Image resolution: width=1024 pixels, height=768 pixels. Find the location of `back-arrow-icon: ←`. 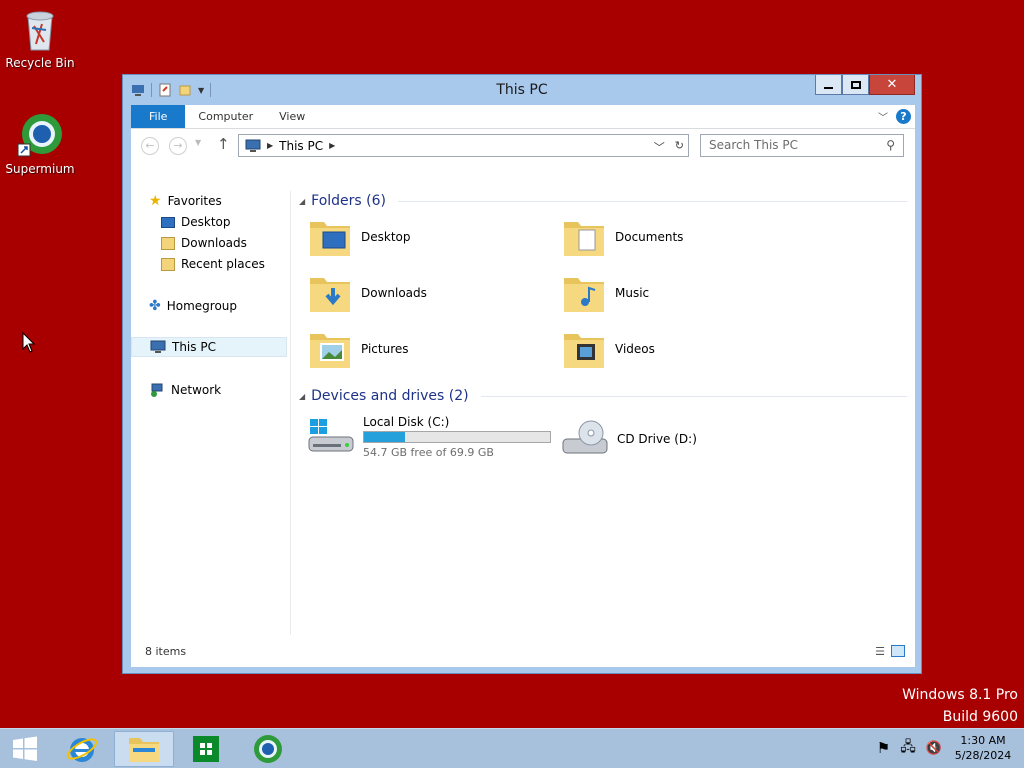

back-arrow-icon: ← is located at coordinates (150, 145).